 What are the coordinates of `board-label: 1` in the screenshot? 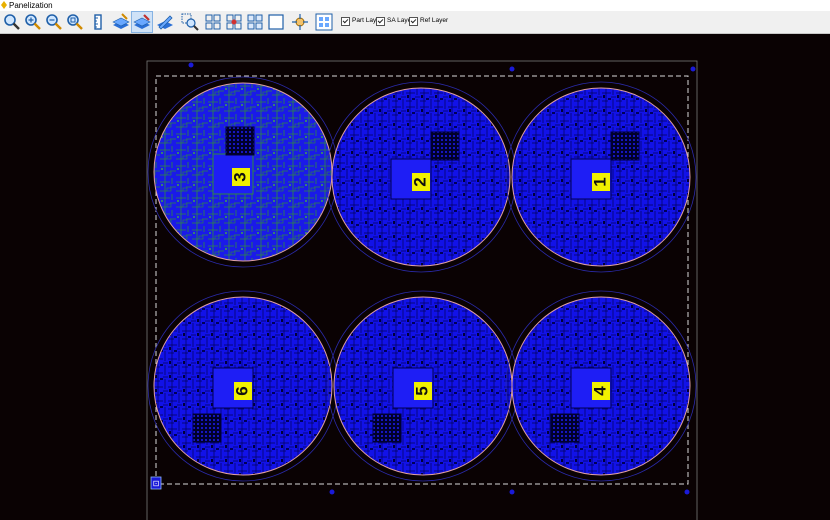 It's located at (599, 181).